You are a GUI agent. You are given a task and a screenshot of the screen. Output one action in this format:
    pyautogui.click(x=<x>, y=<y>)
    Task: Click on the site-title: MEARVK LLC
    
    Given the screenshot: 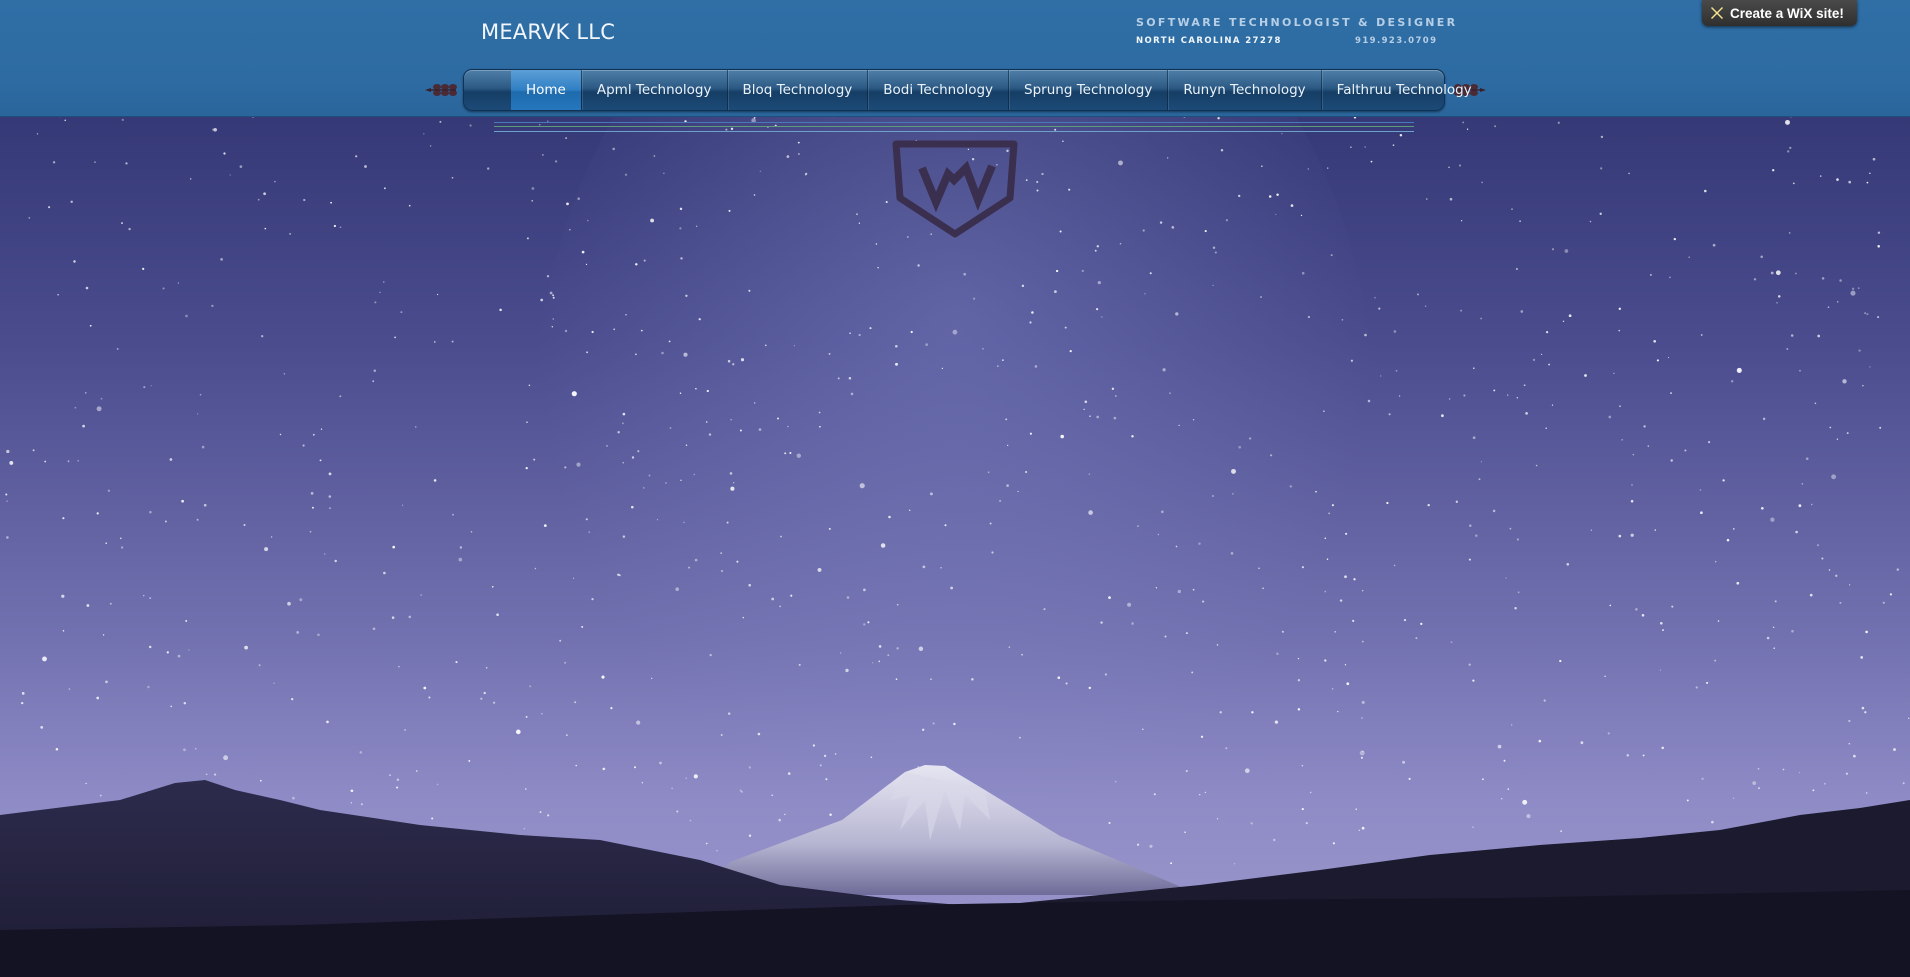 What is the action you would take?
    pyautogui.click(x=548, y=32)
    